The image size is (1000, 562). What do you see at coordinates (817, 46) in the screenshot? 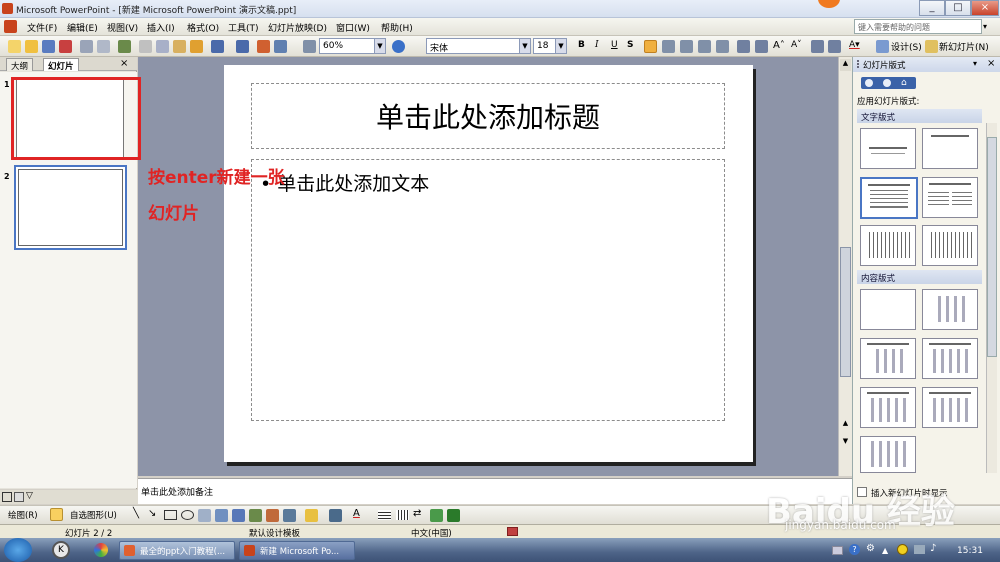
I see `decrease-indent-icon` at bounding box center [817, 46].